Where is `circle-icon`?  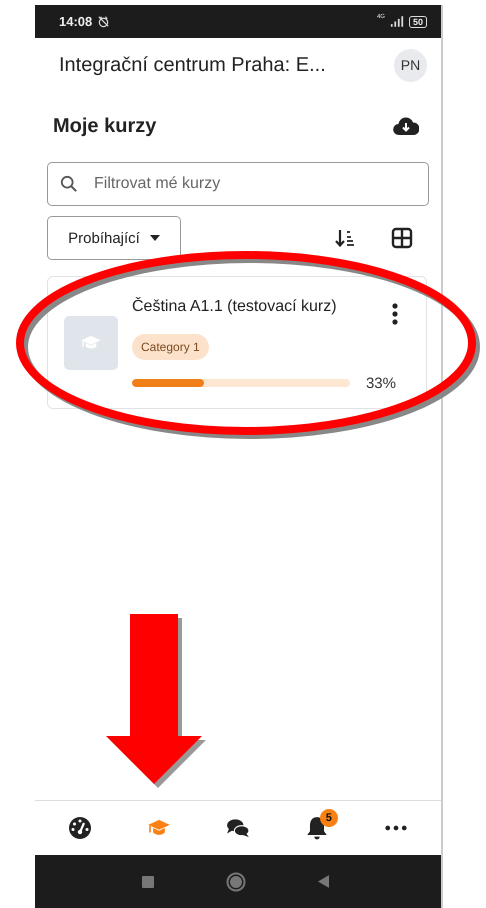
circle-icon is located at coordinates (236, 882).